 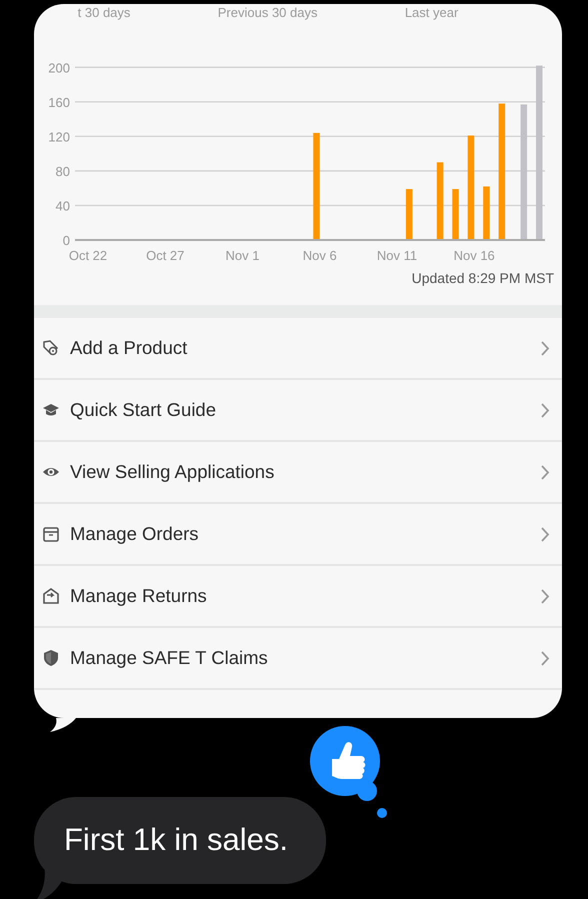 I want to click on axis-tick-label: Oct 22, so click(x=88, y=255).